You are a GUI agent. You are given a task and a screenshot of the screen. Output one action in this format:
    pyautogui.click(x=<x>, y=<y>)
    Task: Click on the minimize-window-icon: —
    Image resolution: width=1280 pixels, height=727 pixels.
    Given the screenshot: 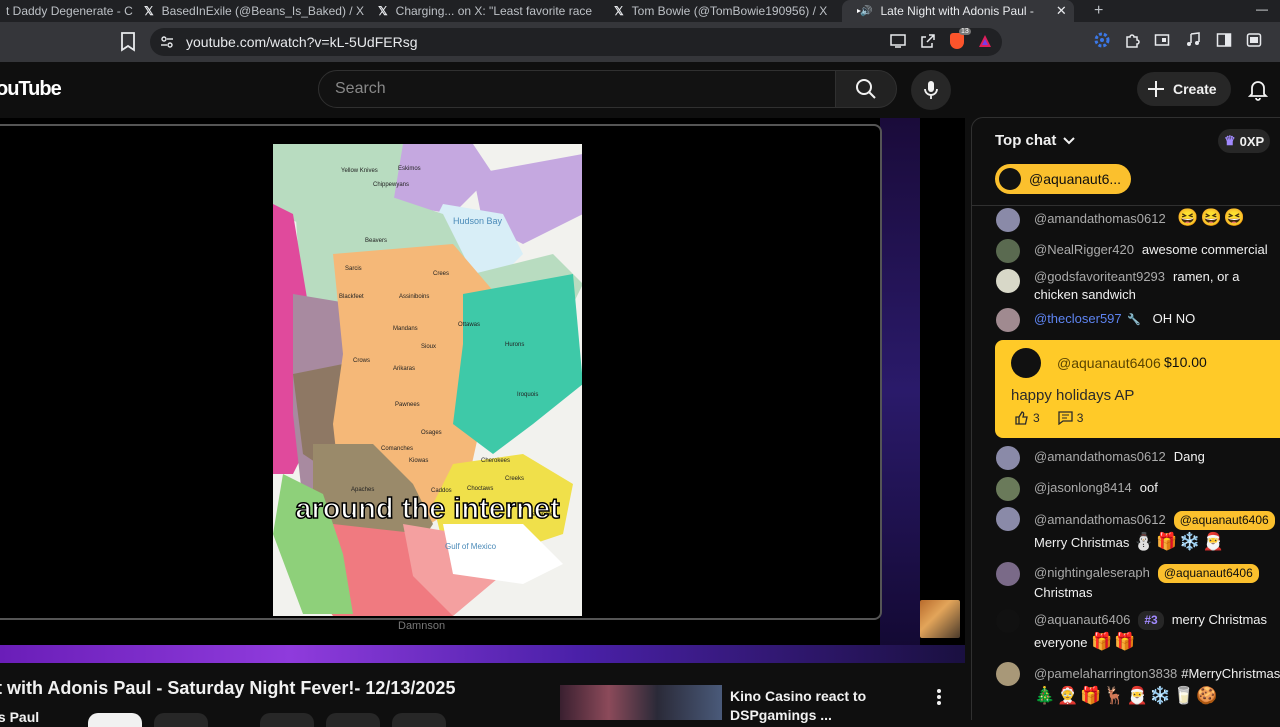 What is the action you would take?
    pyautogui.click(x=1262, y=9)
    